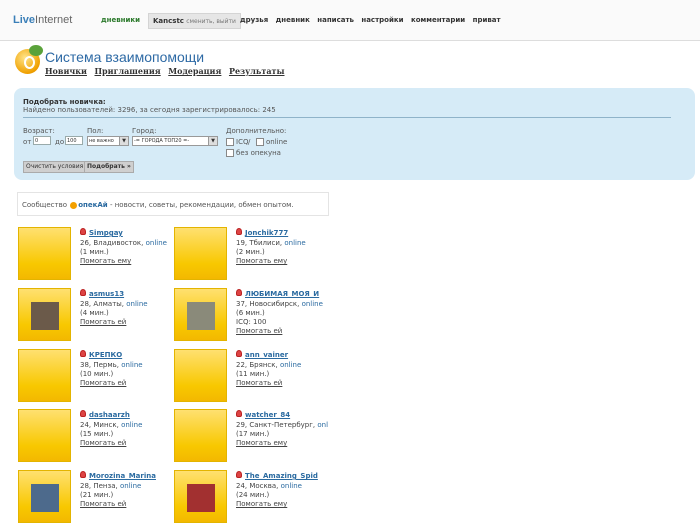 The width and height of the screenshot is (700, 525). Describe the element at coordinates (64, 102) in the screenshot. I see `search-title: Подобрать новичка:` at that location.